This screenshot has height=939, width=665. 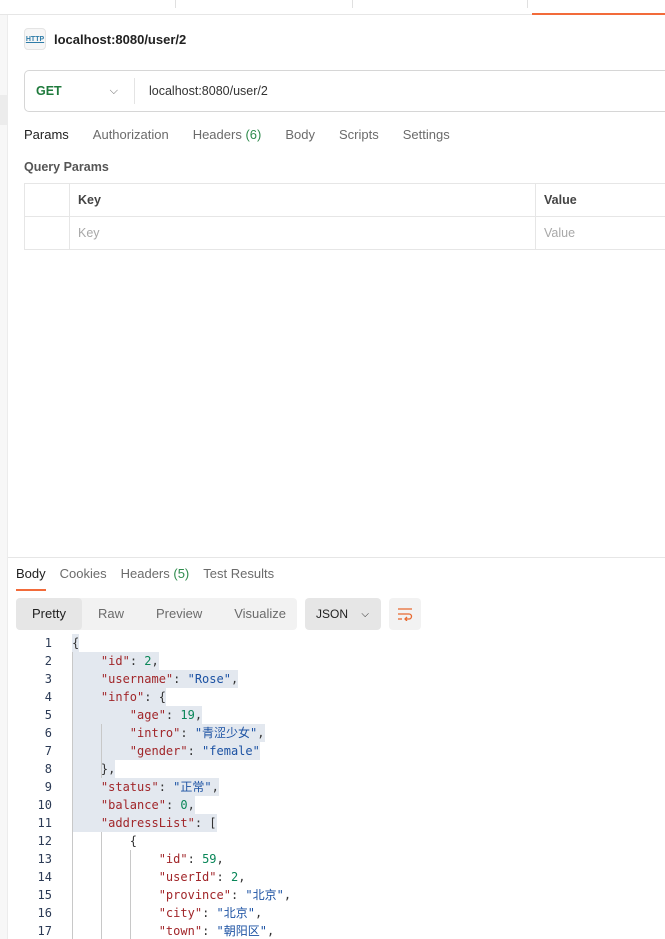 I want to click on checkbox-column, so click(x=47, y=200).